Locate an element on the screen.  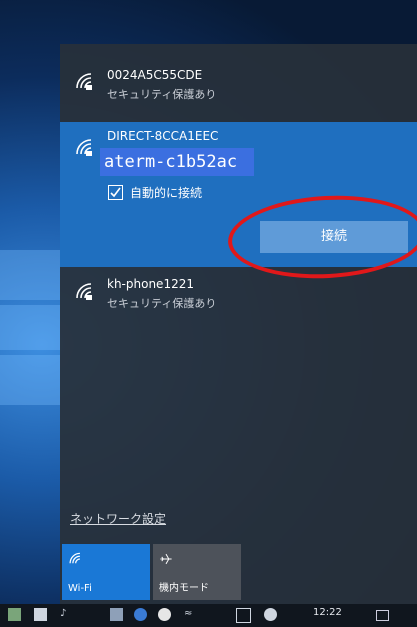
close-icon is located at coordinates (270, 614).